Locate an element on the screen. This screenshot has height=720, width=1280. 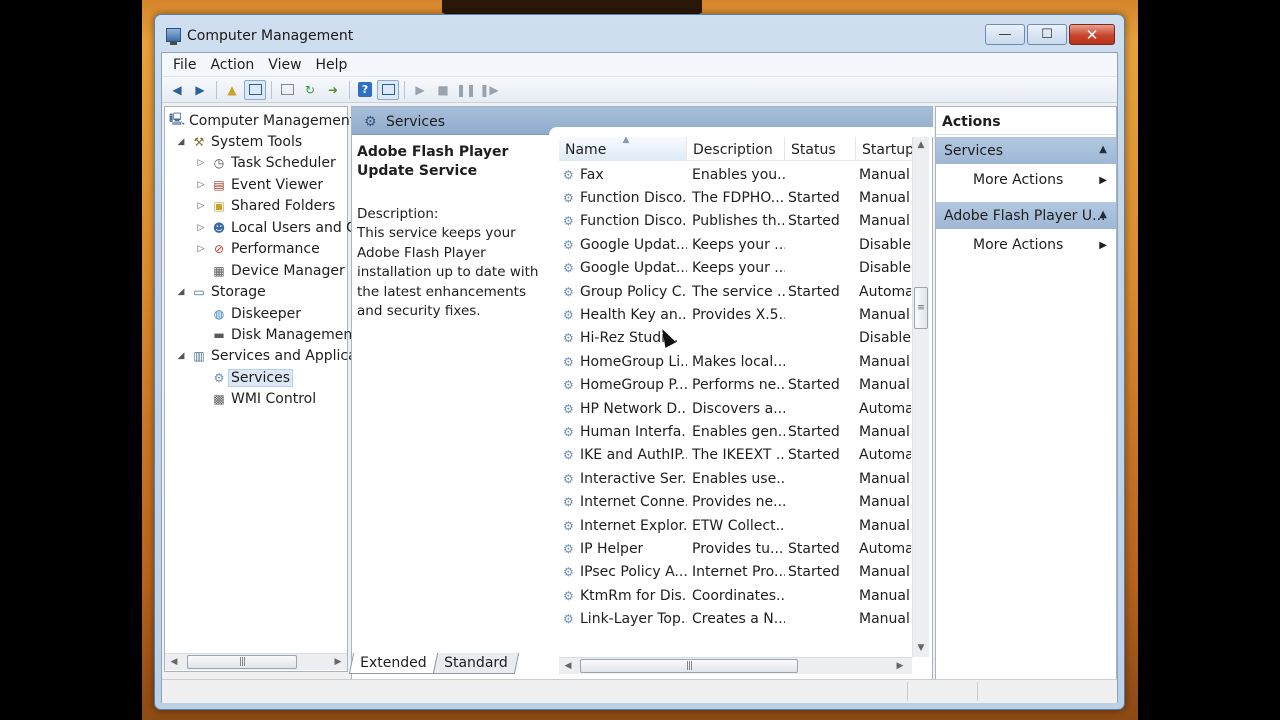
table-row: ⚙ Internet Explor... ETW Collect... Manual is located at coordinates (737, 525).